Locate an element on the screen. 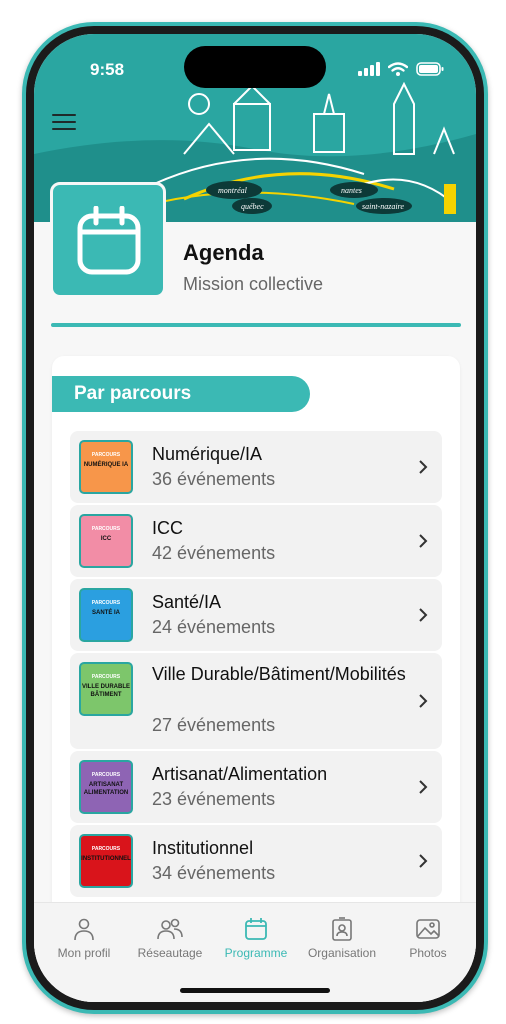 The height and width of the screenshot is (1024, 506). tab-reseautage: Réseautage is located at coordinates (170, 938).